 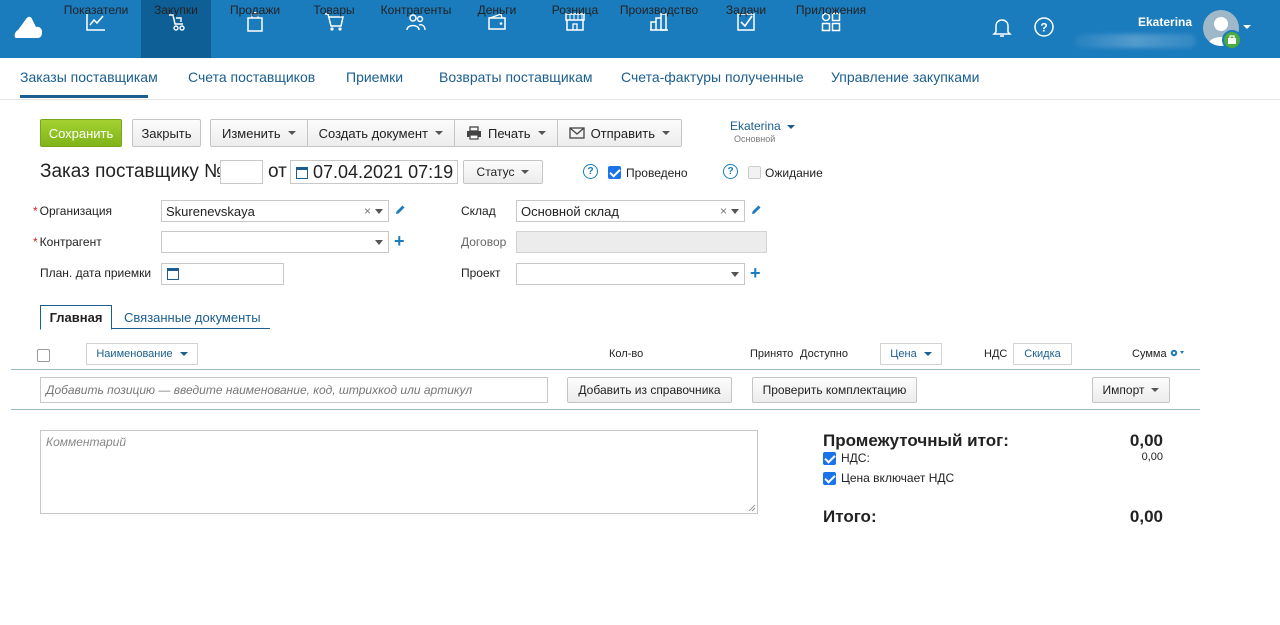 What do you see at coordinates (374, 77) in the screenshot?
I see `tab-receipts: Приемки` at bounding box center [374, 77].